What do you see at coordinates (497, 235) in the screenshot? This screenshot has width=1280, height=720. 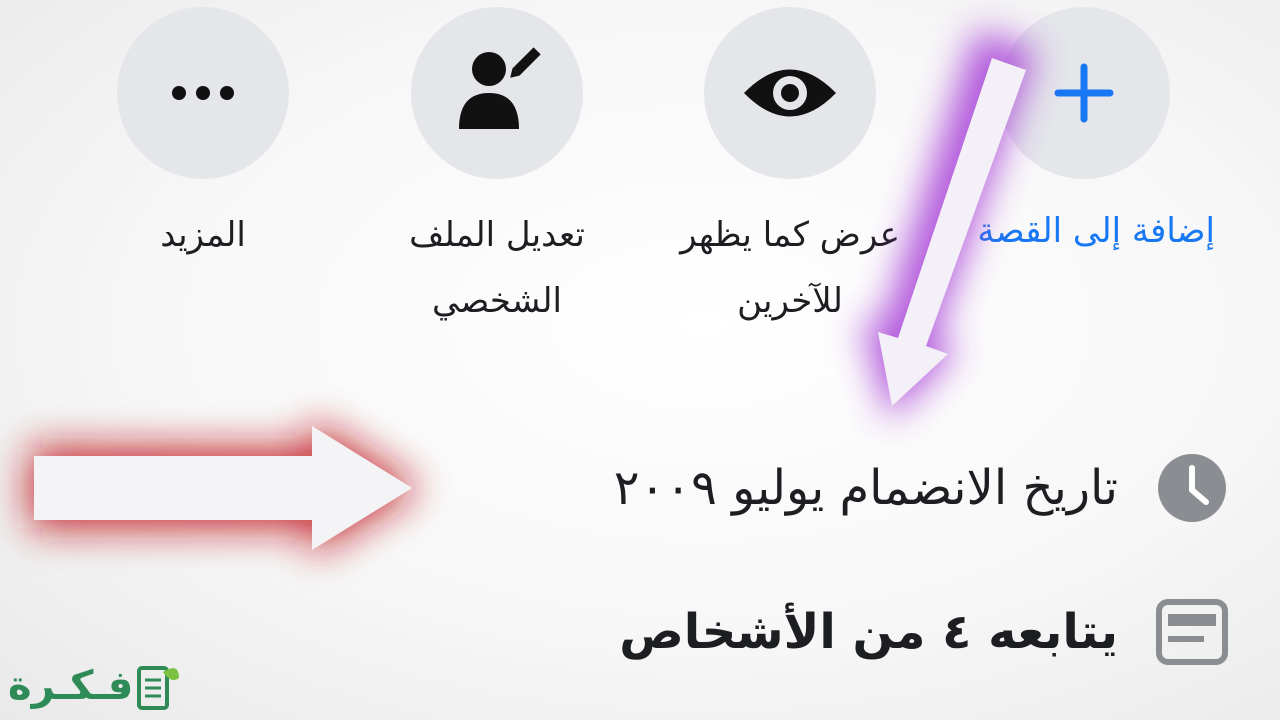 I see `edit-profile-label-line1: تعديل الملف` at bounding box center [497, 235].